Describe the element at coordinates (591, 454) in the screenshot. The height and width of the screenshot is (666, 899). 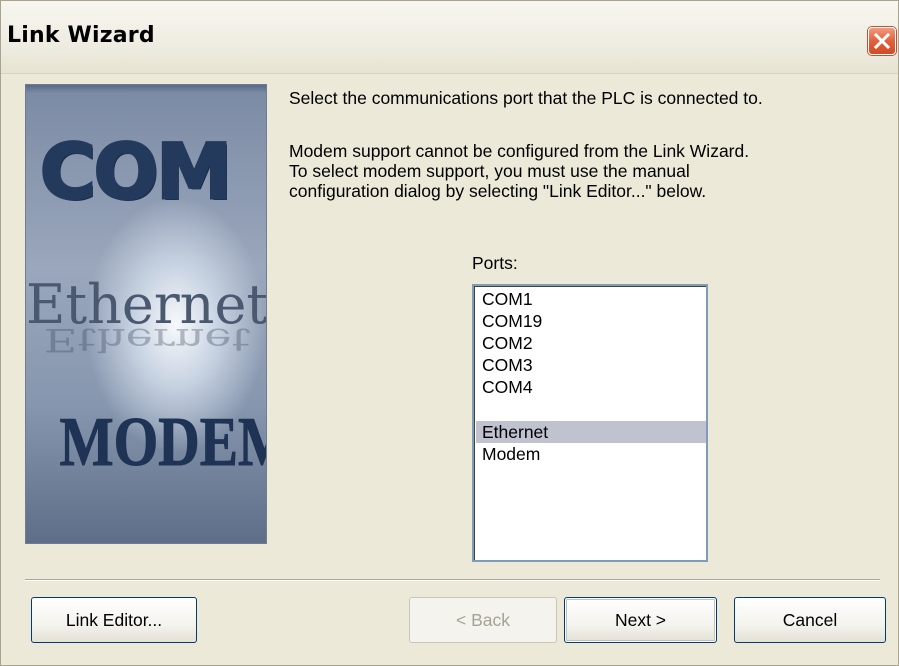
I see `port-item-modem: Modem` at that location.